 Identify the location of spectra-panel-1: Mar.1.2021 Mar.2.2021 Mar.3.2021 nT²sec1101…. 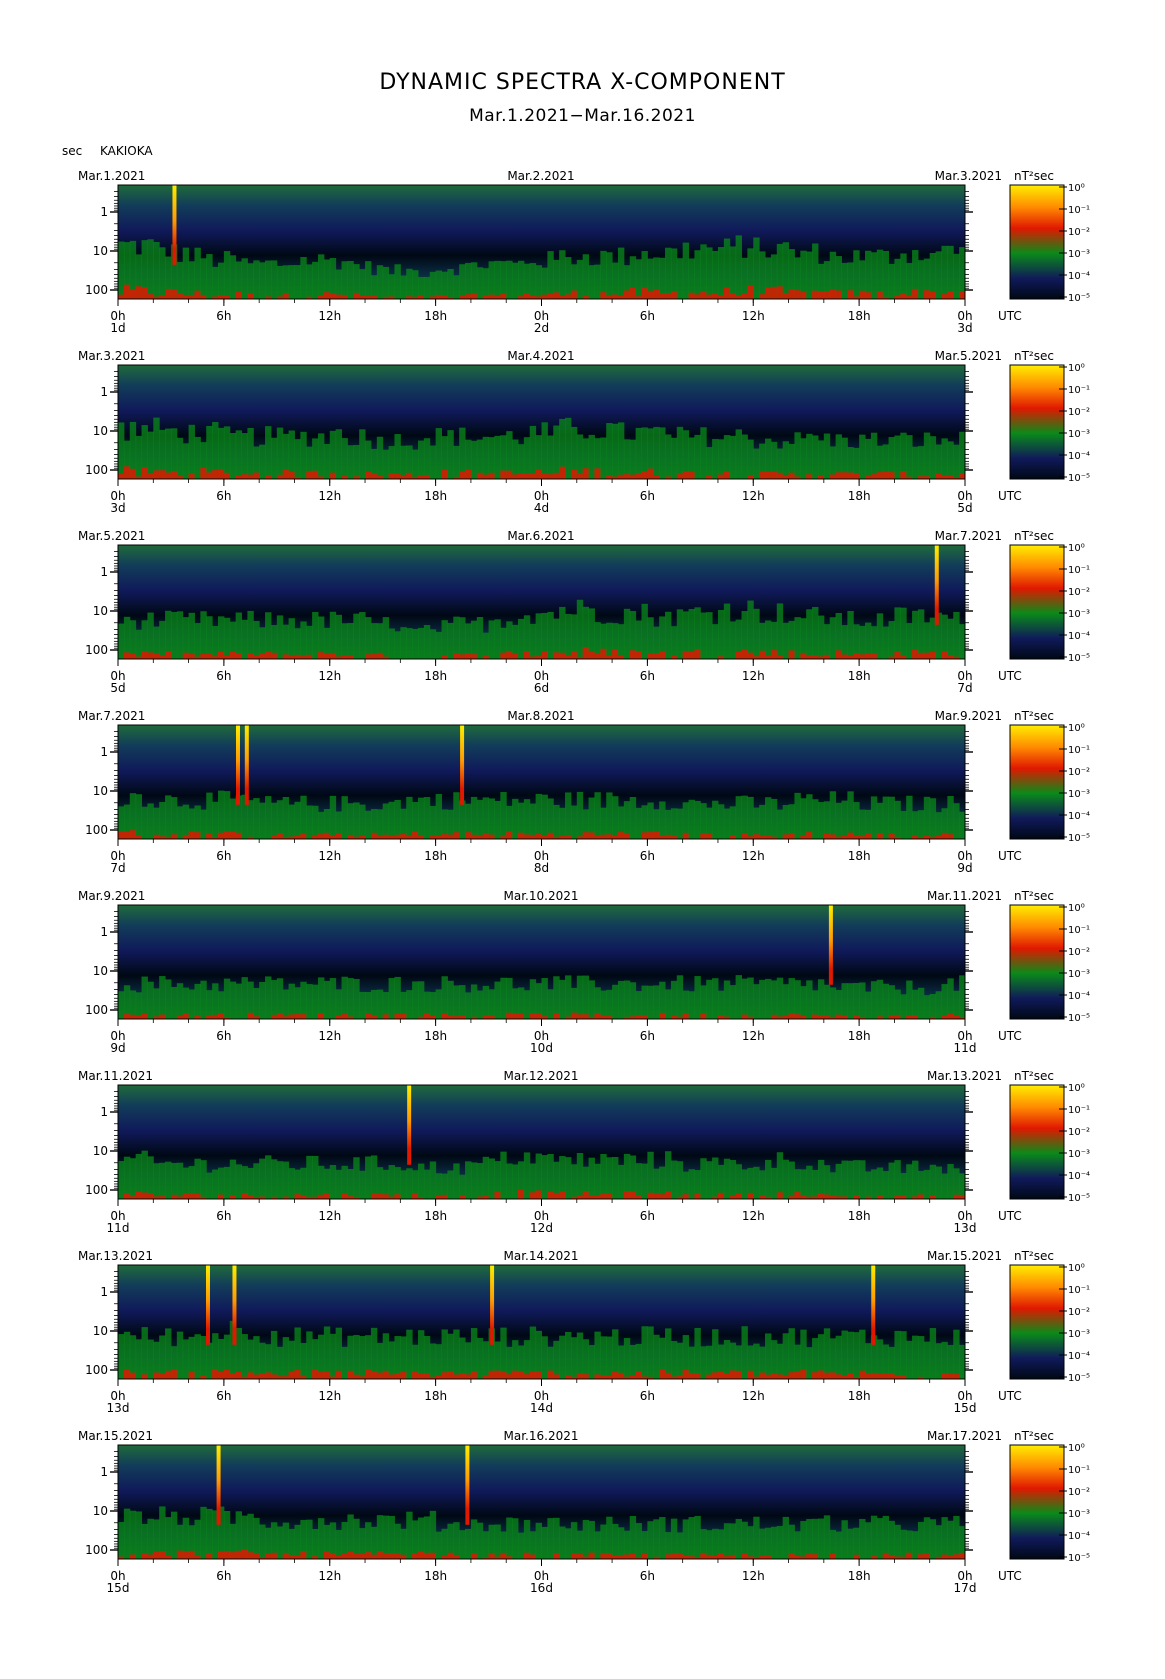
(584, 252).